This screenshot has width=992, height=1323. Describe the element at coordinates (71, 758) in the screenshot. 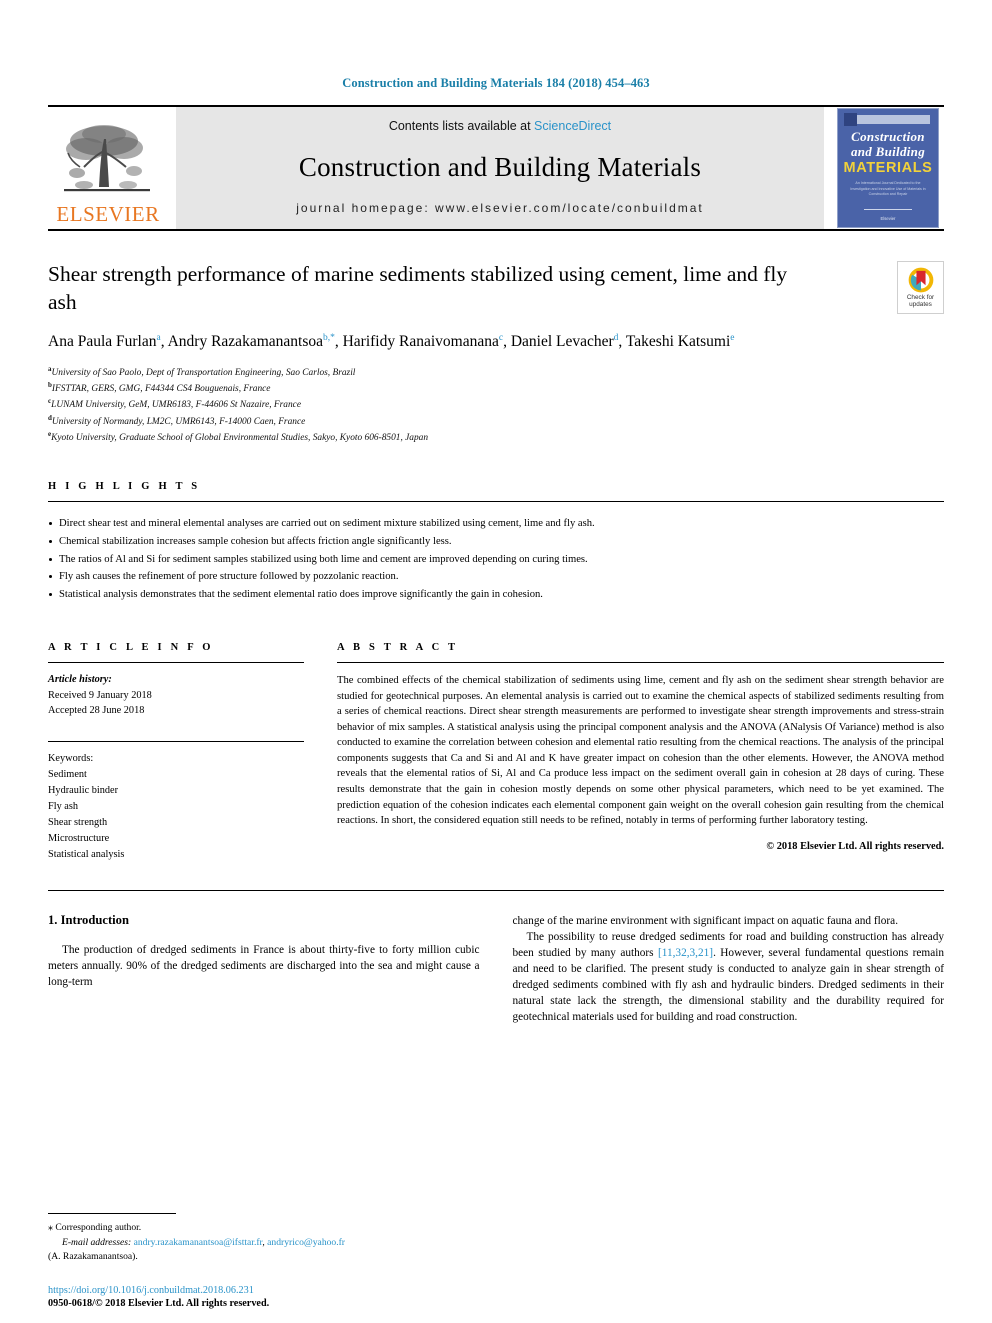

I see `keywords-label: Keywords:` at that location.